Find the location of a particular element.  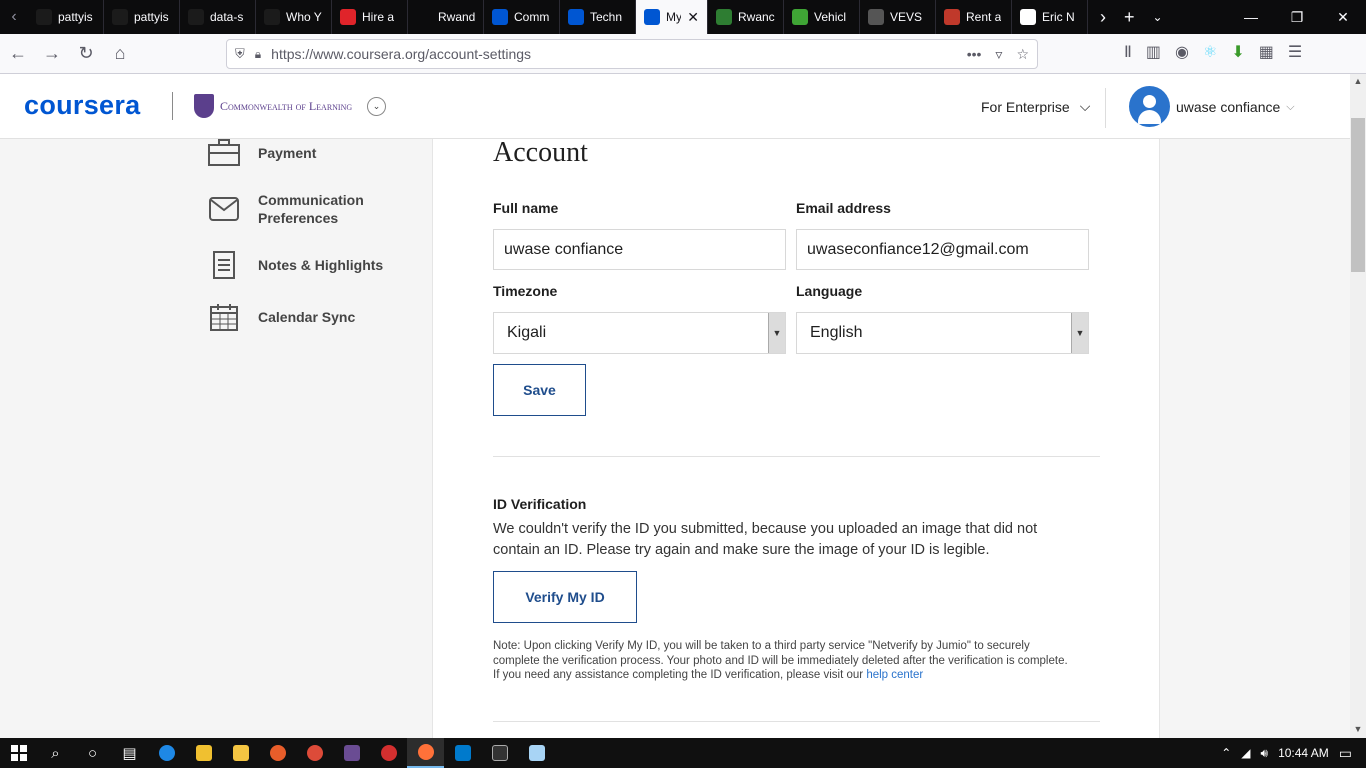

timezone-select: Kigali ▼ is located at coordinates (639, 333).